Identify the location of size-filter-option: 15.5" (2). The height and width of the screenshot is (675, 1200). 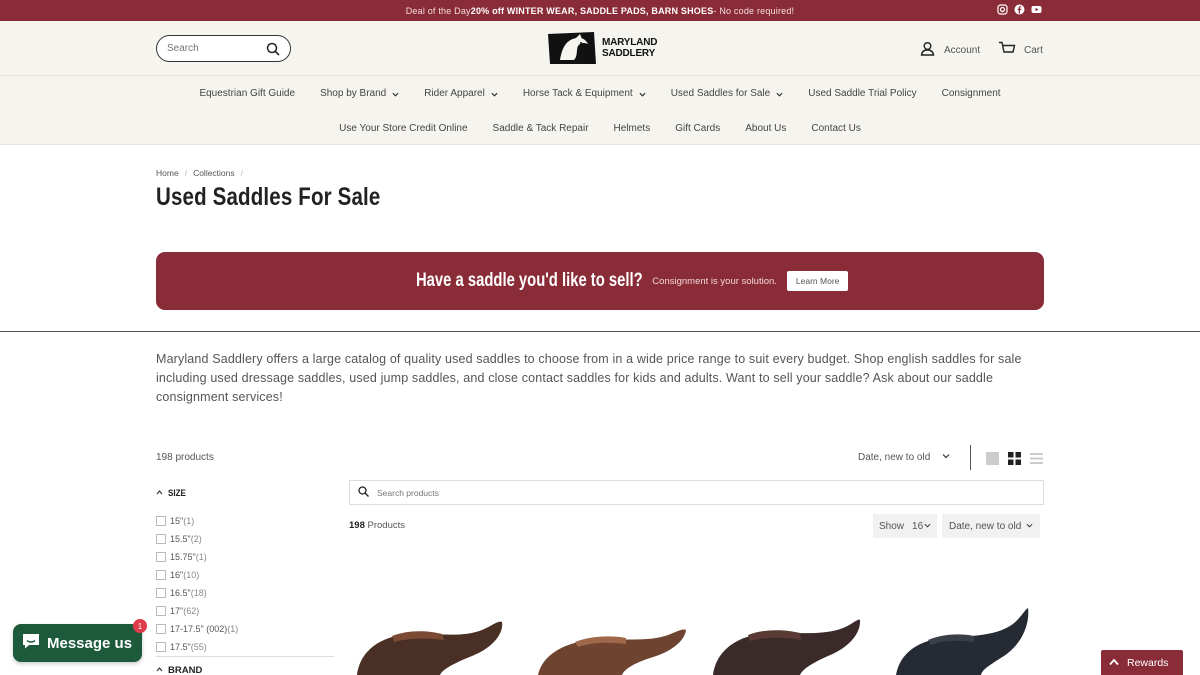
(245, 539).